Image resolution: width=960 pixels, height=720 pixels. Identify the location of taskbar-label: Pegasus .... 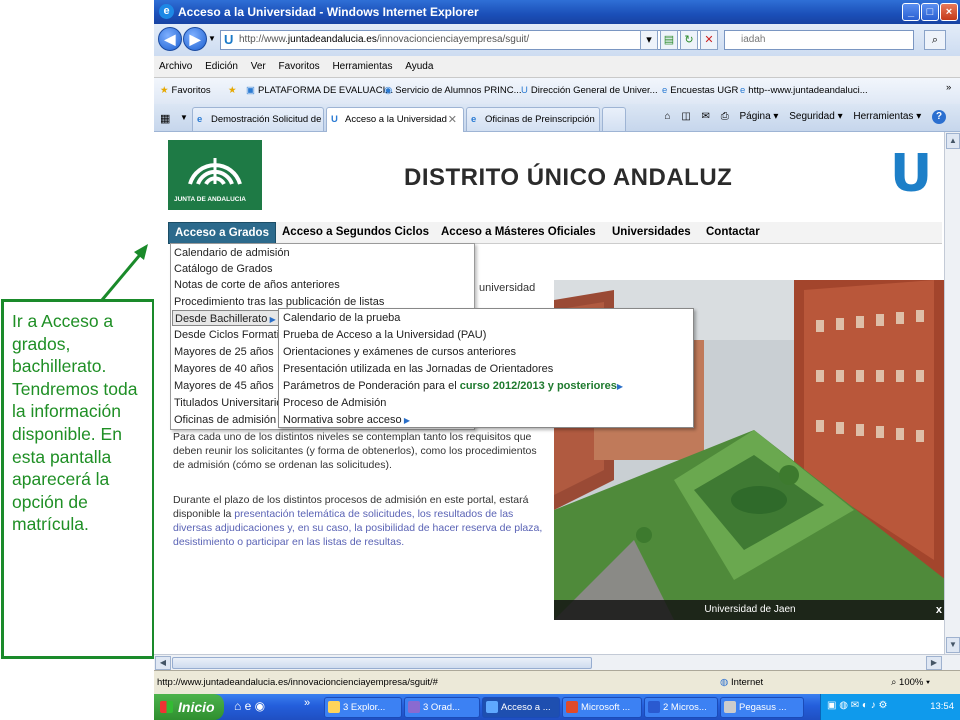
(763, 707).